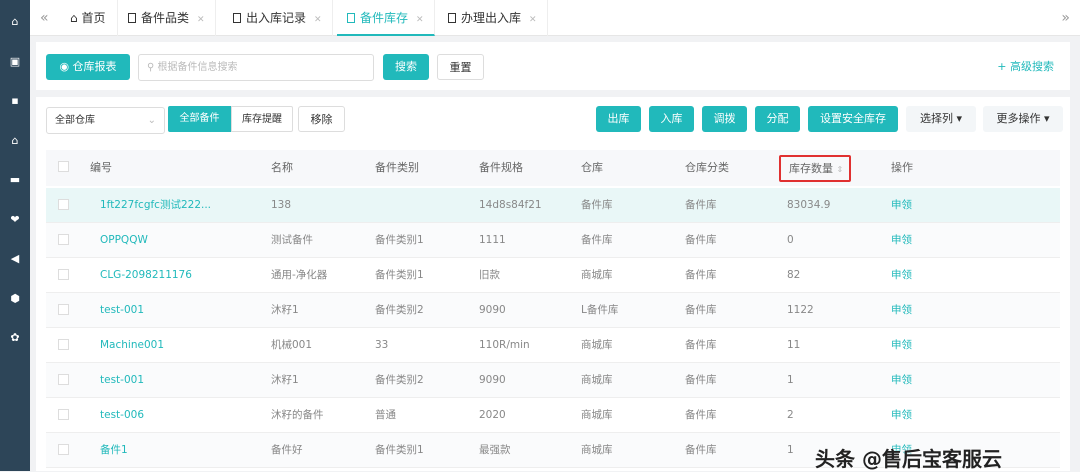  I want to click on remove-button: 移除, so click(321, 119).